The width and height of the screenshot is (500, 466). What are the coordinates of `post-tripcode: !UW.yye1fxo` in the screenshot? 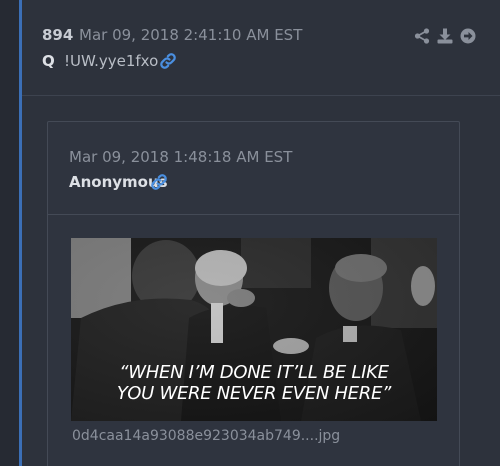 It's located at (111, 61).